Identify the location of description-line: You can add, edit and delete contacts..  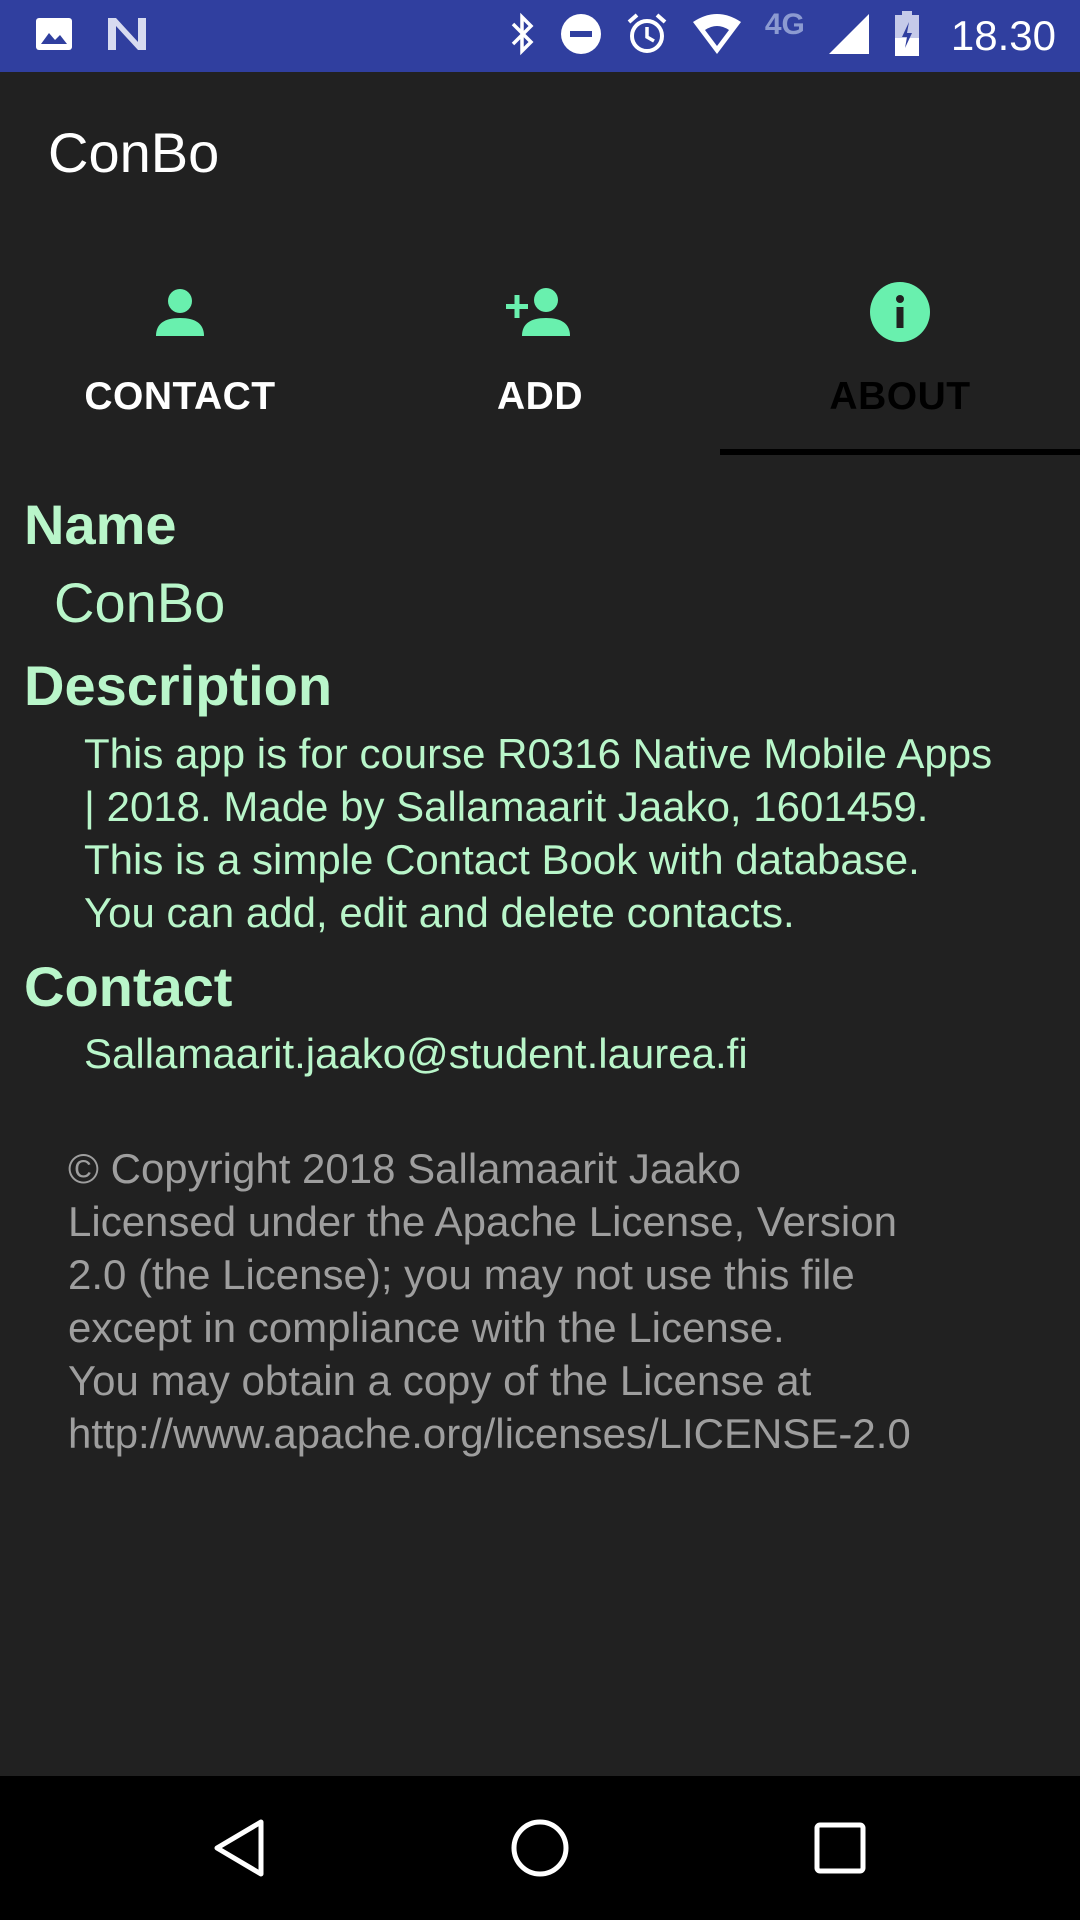
(439, 912).